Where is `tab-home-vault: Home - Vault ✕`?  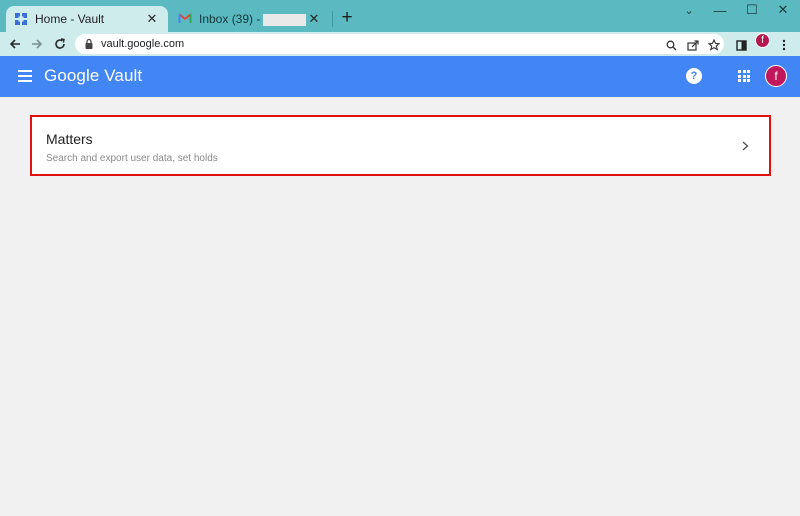
tab-home-vault: Home - Vault ✕ is located at coordinates (87, 19).